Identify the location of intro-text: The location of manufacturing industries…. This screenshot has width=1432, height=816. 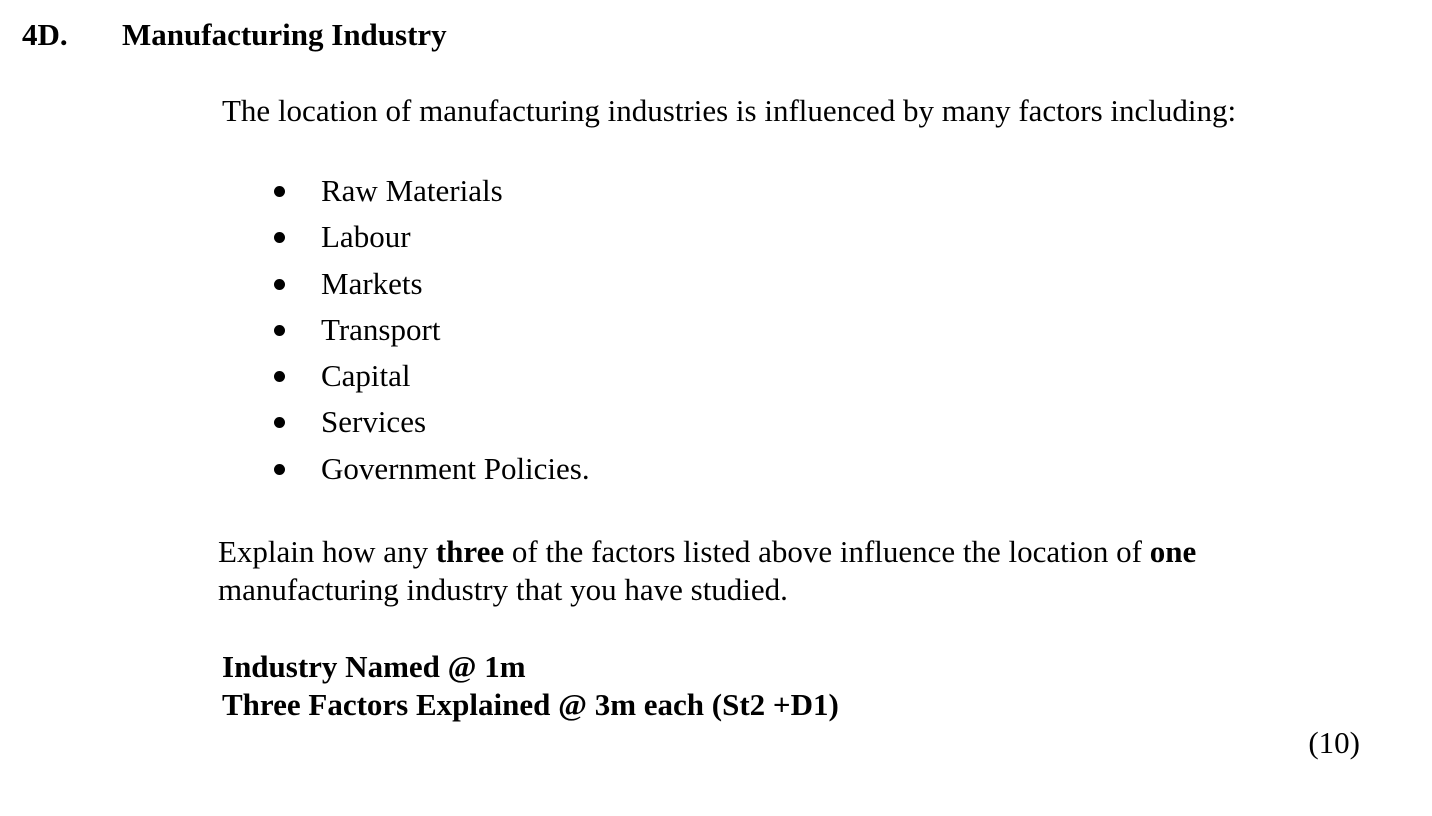
(729, 110).